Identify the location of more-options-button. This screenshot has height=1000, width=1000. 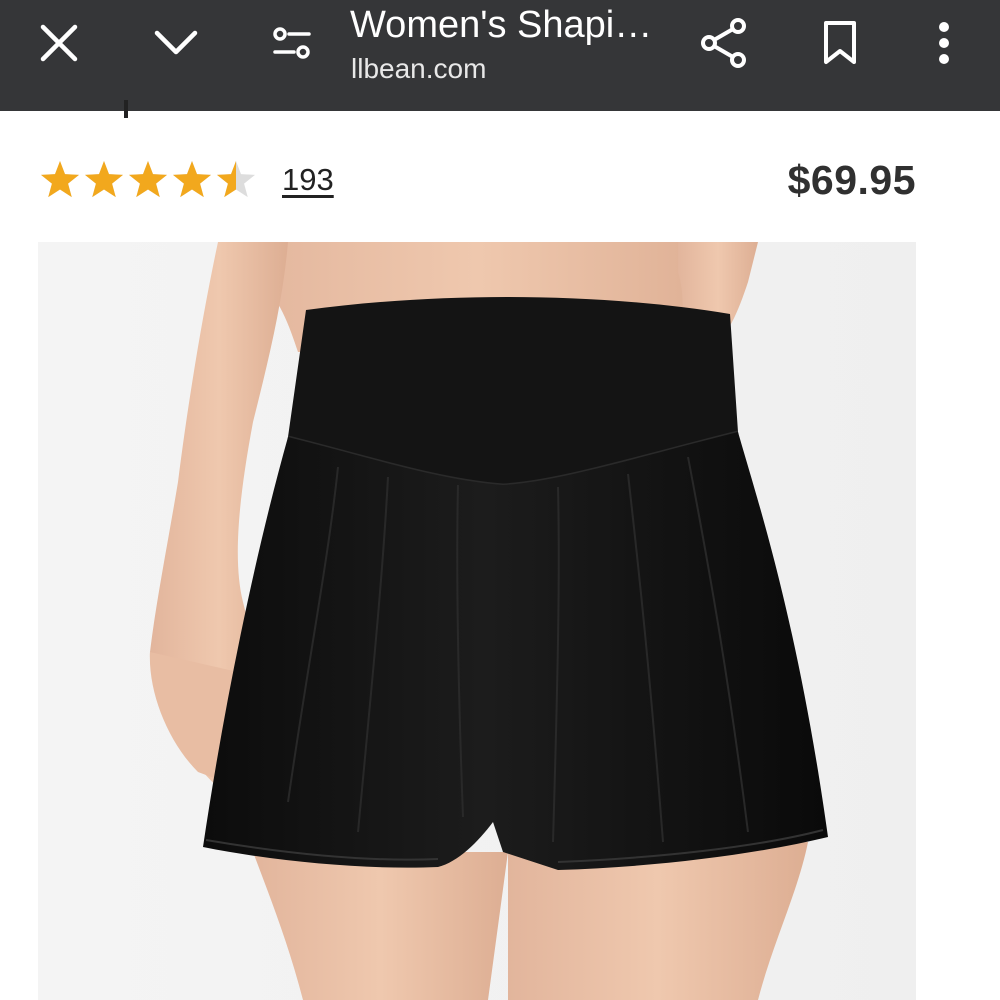
(944, 42).